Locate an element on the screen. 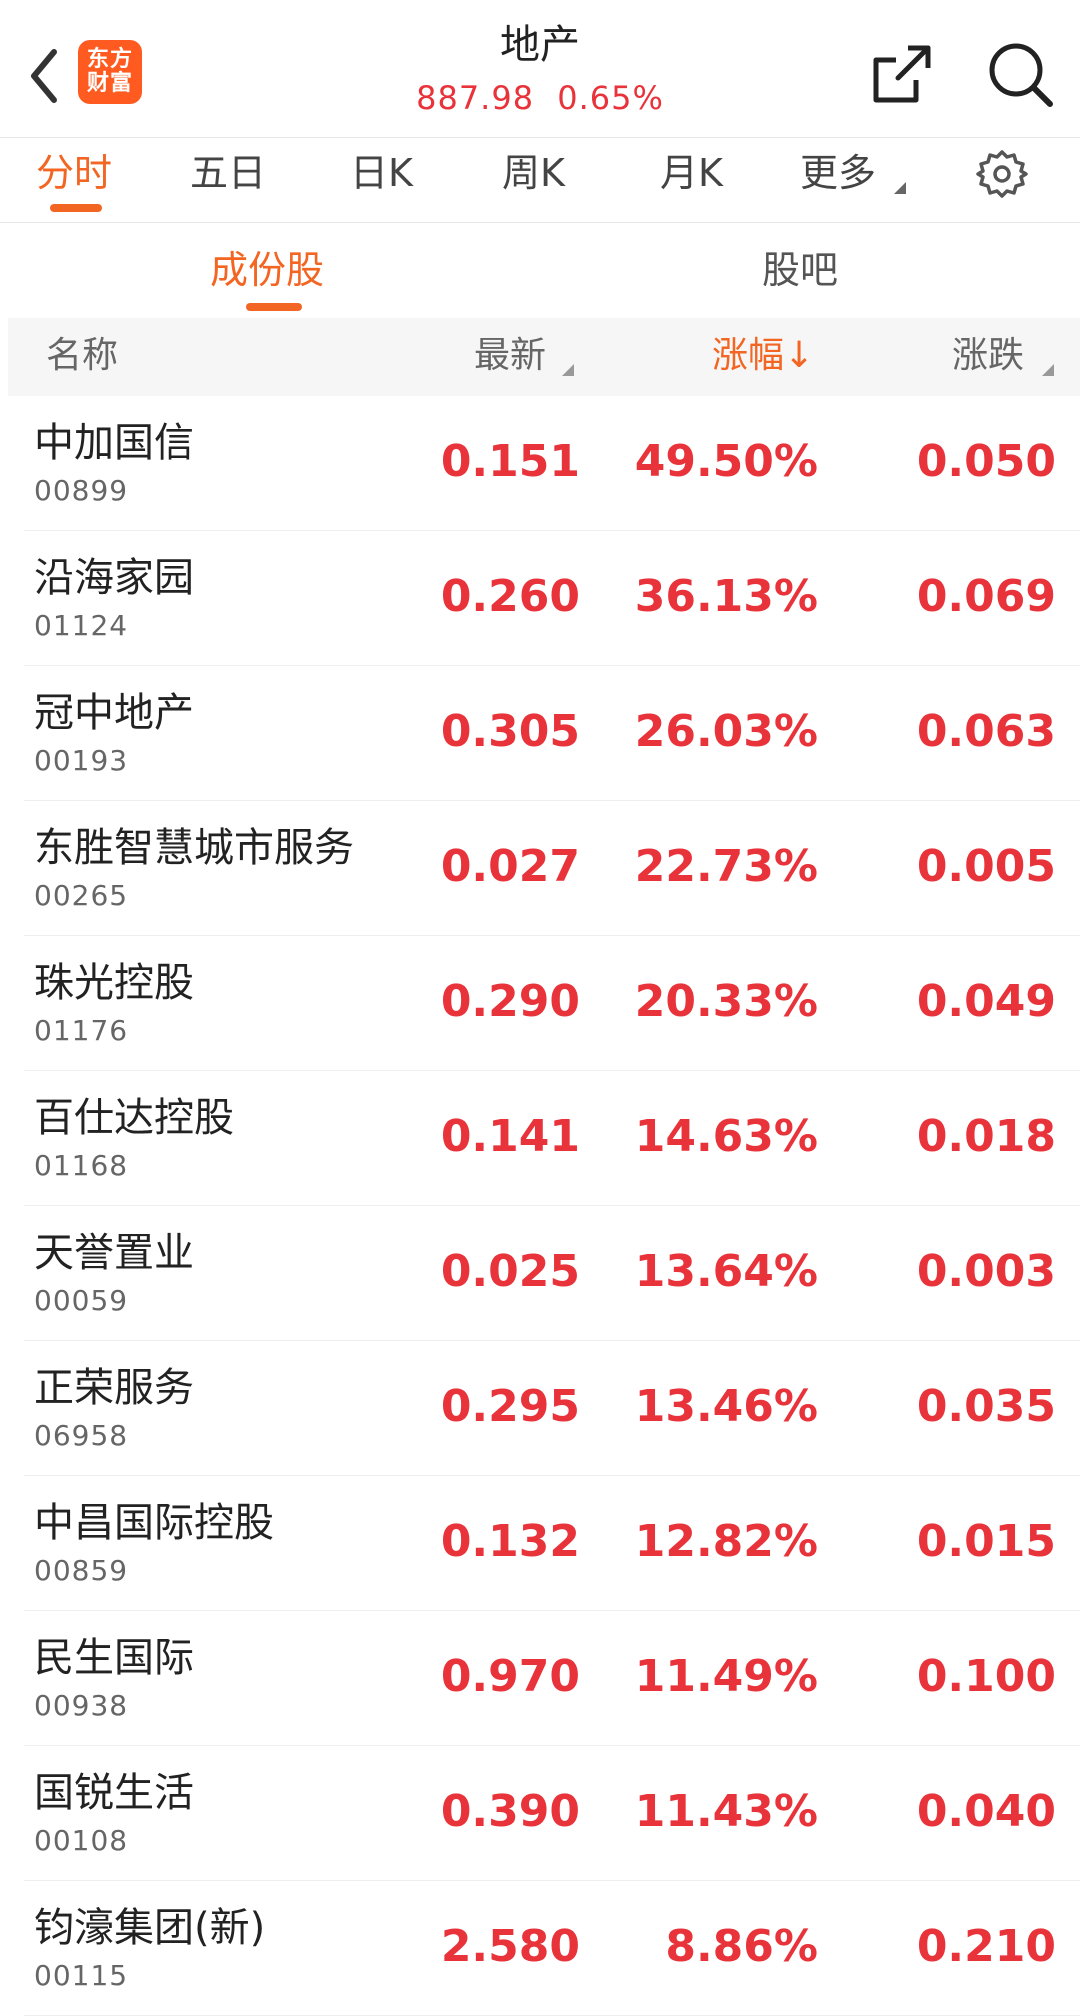  stock-row: 珠光控股 01176 0.290 20.33% 0.049 is located at coordinates (552, 1003).